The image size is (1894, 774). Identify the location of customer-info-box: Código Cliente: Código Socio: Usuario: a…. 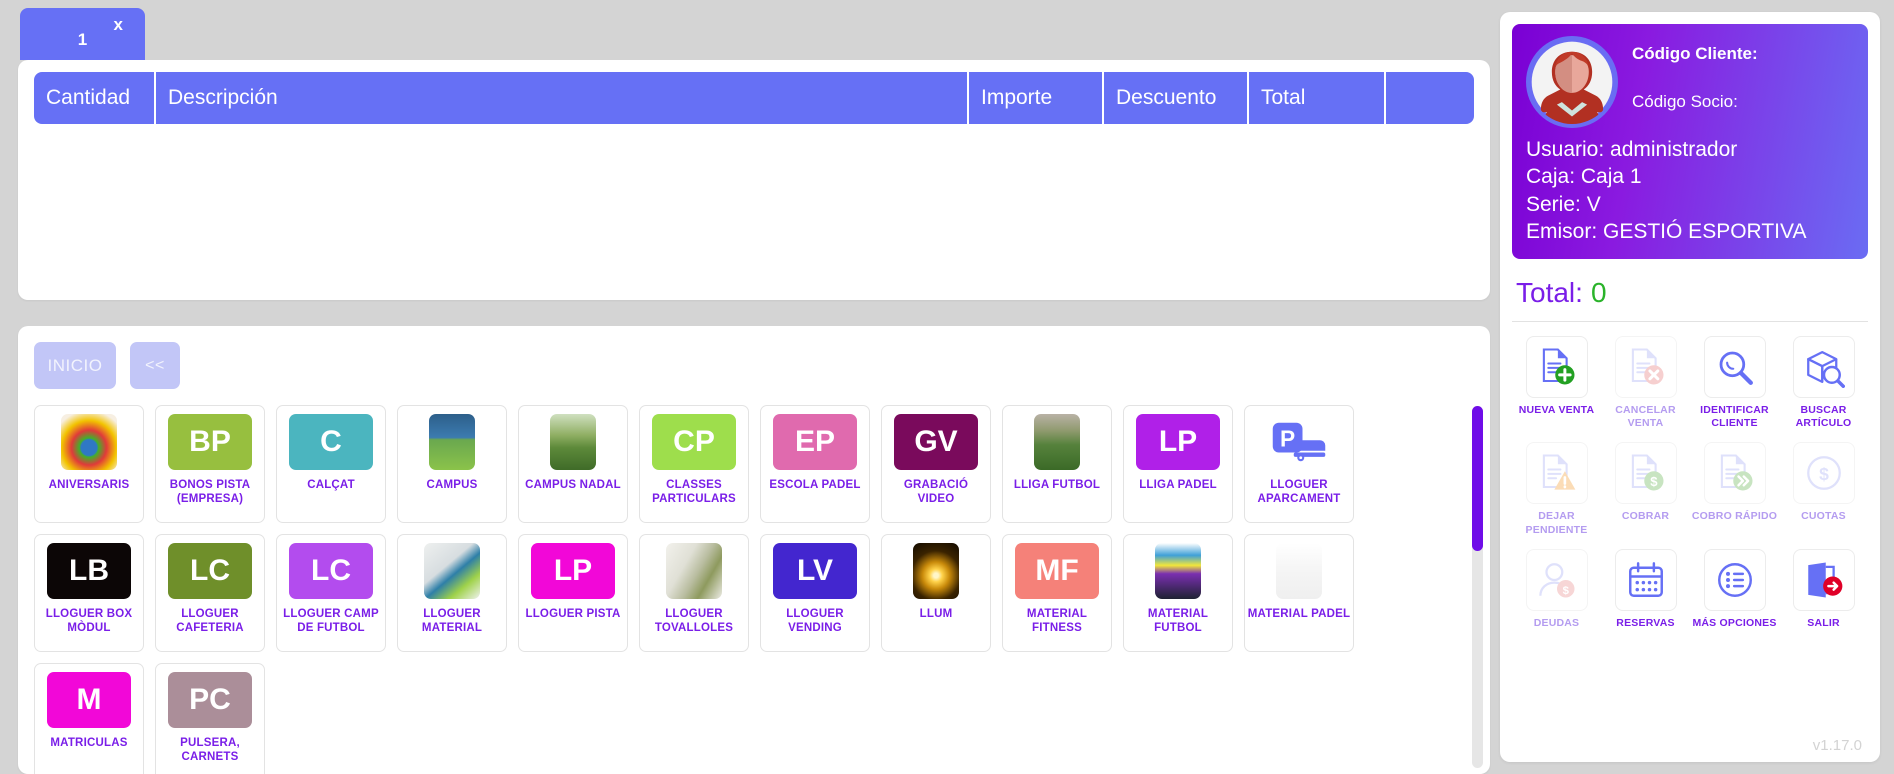
(1690, 142).